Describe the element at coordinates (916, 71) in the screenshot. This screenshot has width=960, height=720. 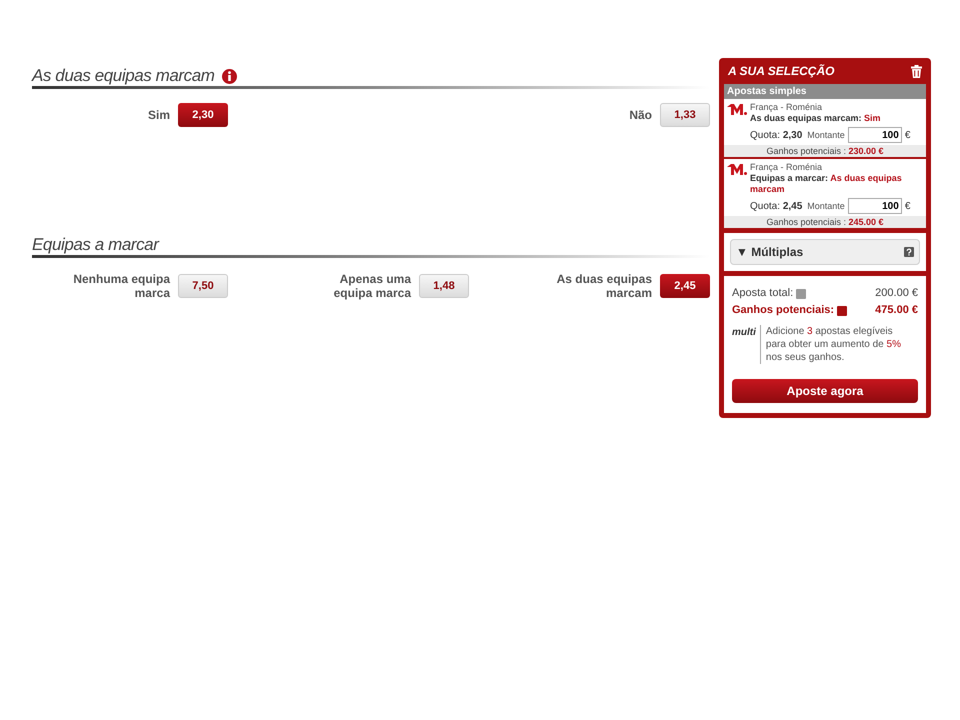
I see `trash-icon` at that location.